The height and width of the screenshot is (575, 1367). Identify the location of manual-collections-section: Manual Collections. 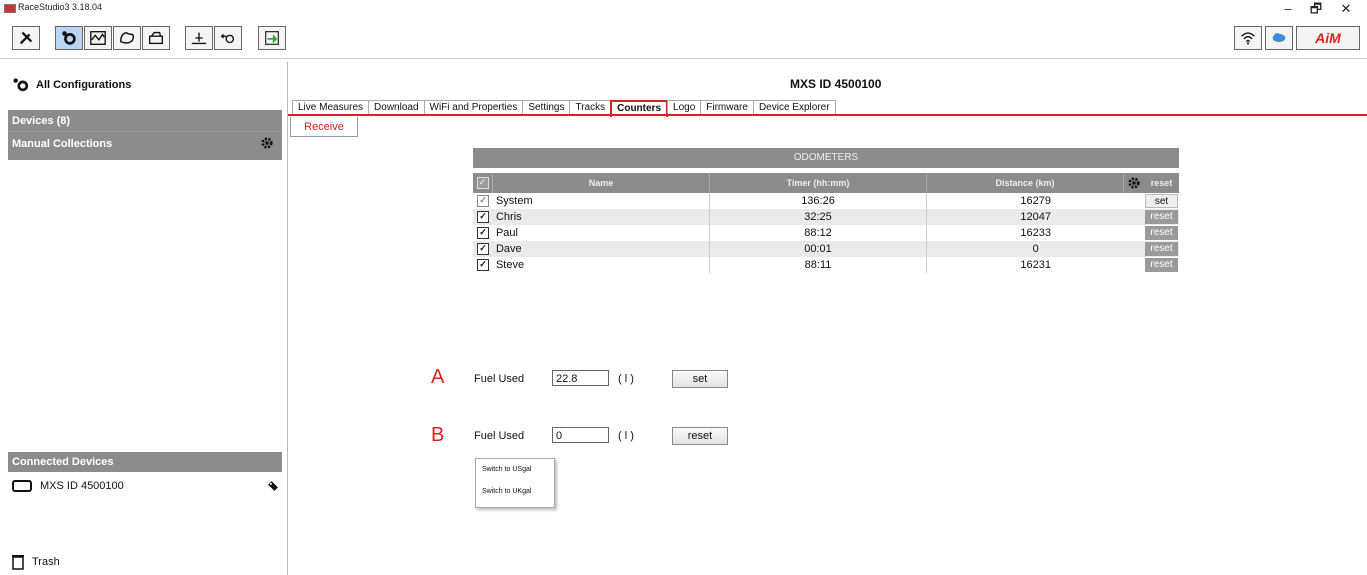
(145, 146).